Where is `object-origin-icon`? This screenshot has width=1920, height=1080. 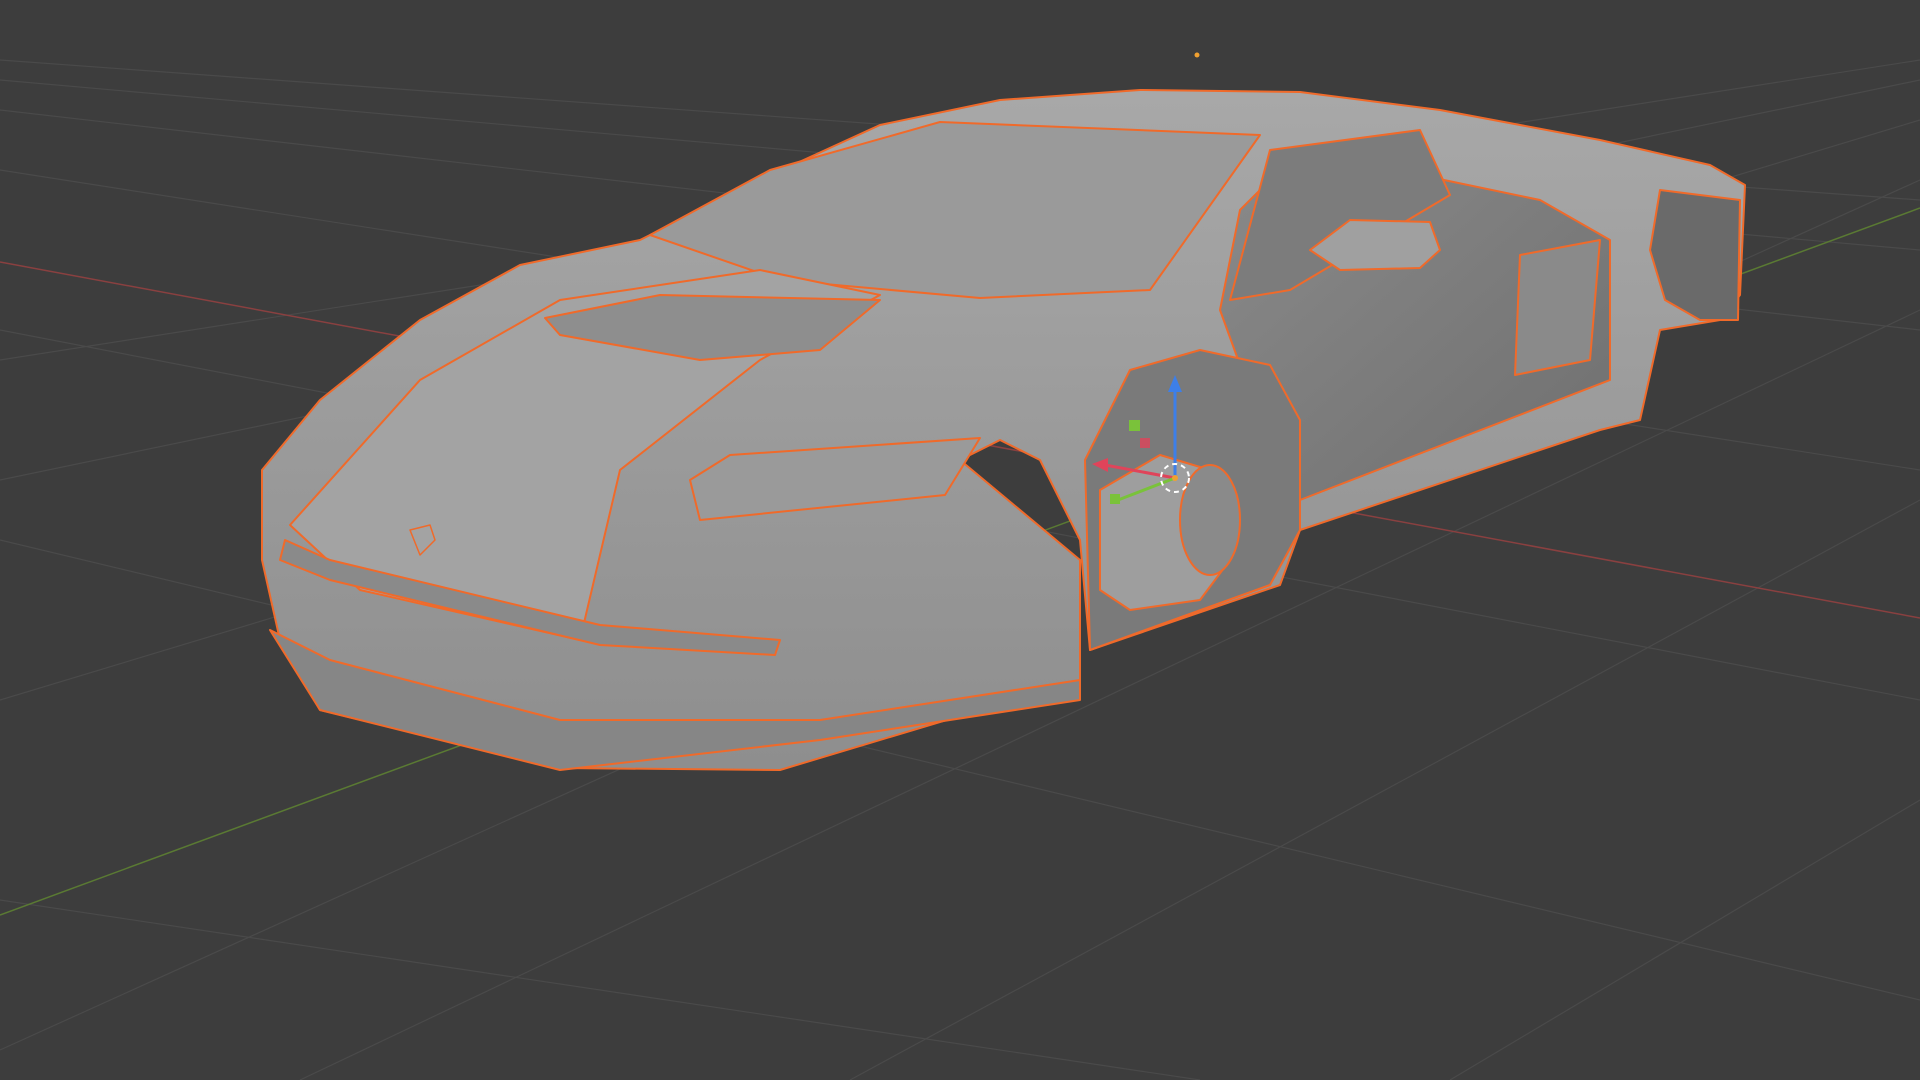
object-origin-icon is located at coordinates (1197, 55).